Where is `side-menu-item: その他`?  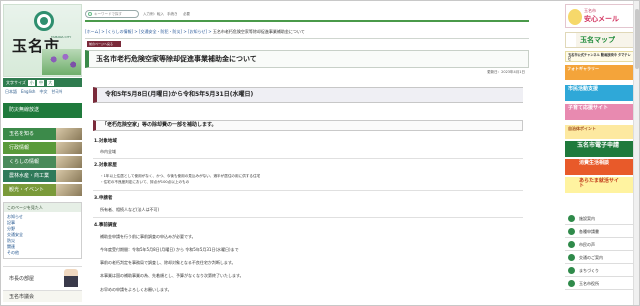
side-menu-item: その他 is located at coordinates (42, 253).